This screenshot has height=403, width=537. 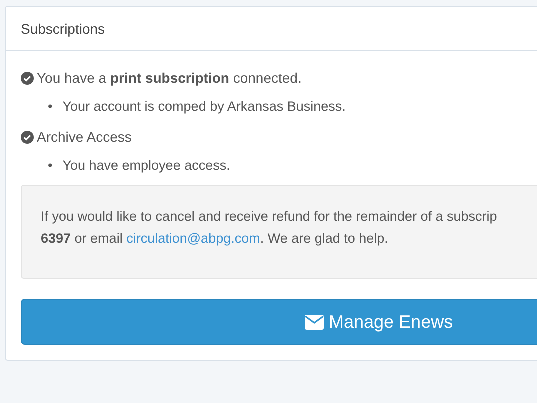 What do you see at coordinates (63, 28) in the screenshot?
I see `panel-title: Subscriptions` at bounding box center [63, 28].